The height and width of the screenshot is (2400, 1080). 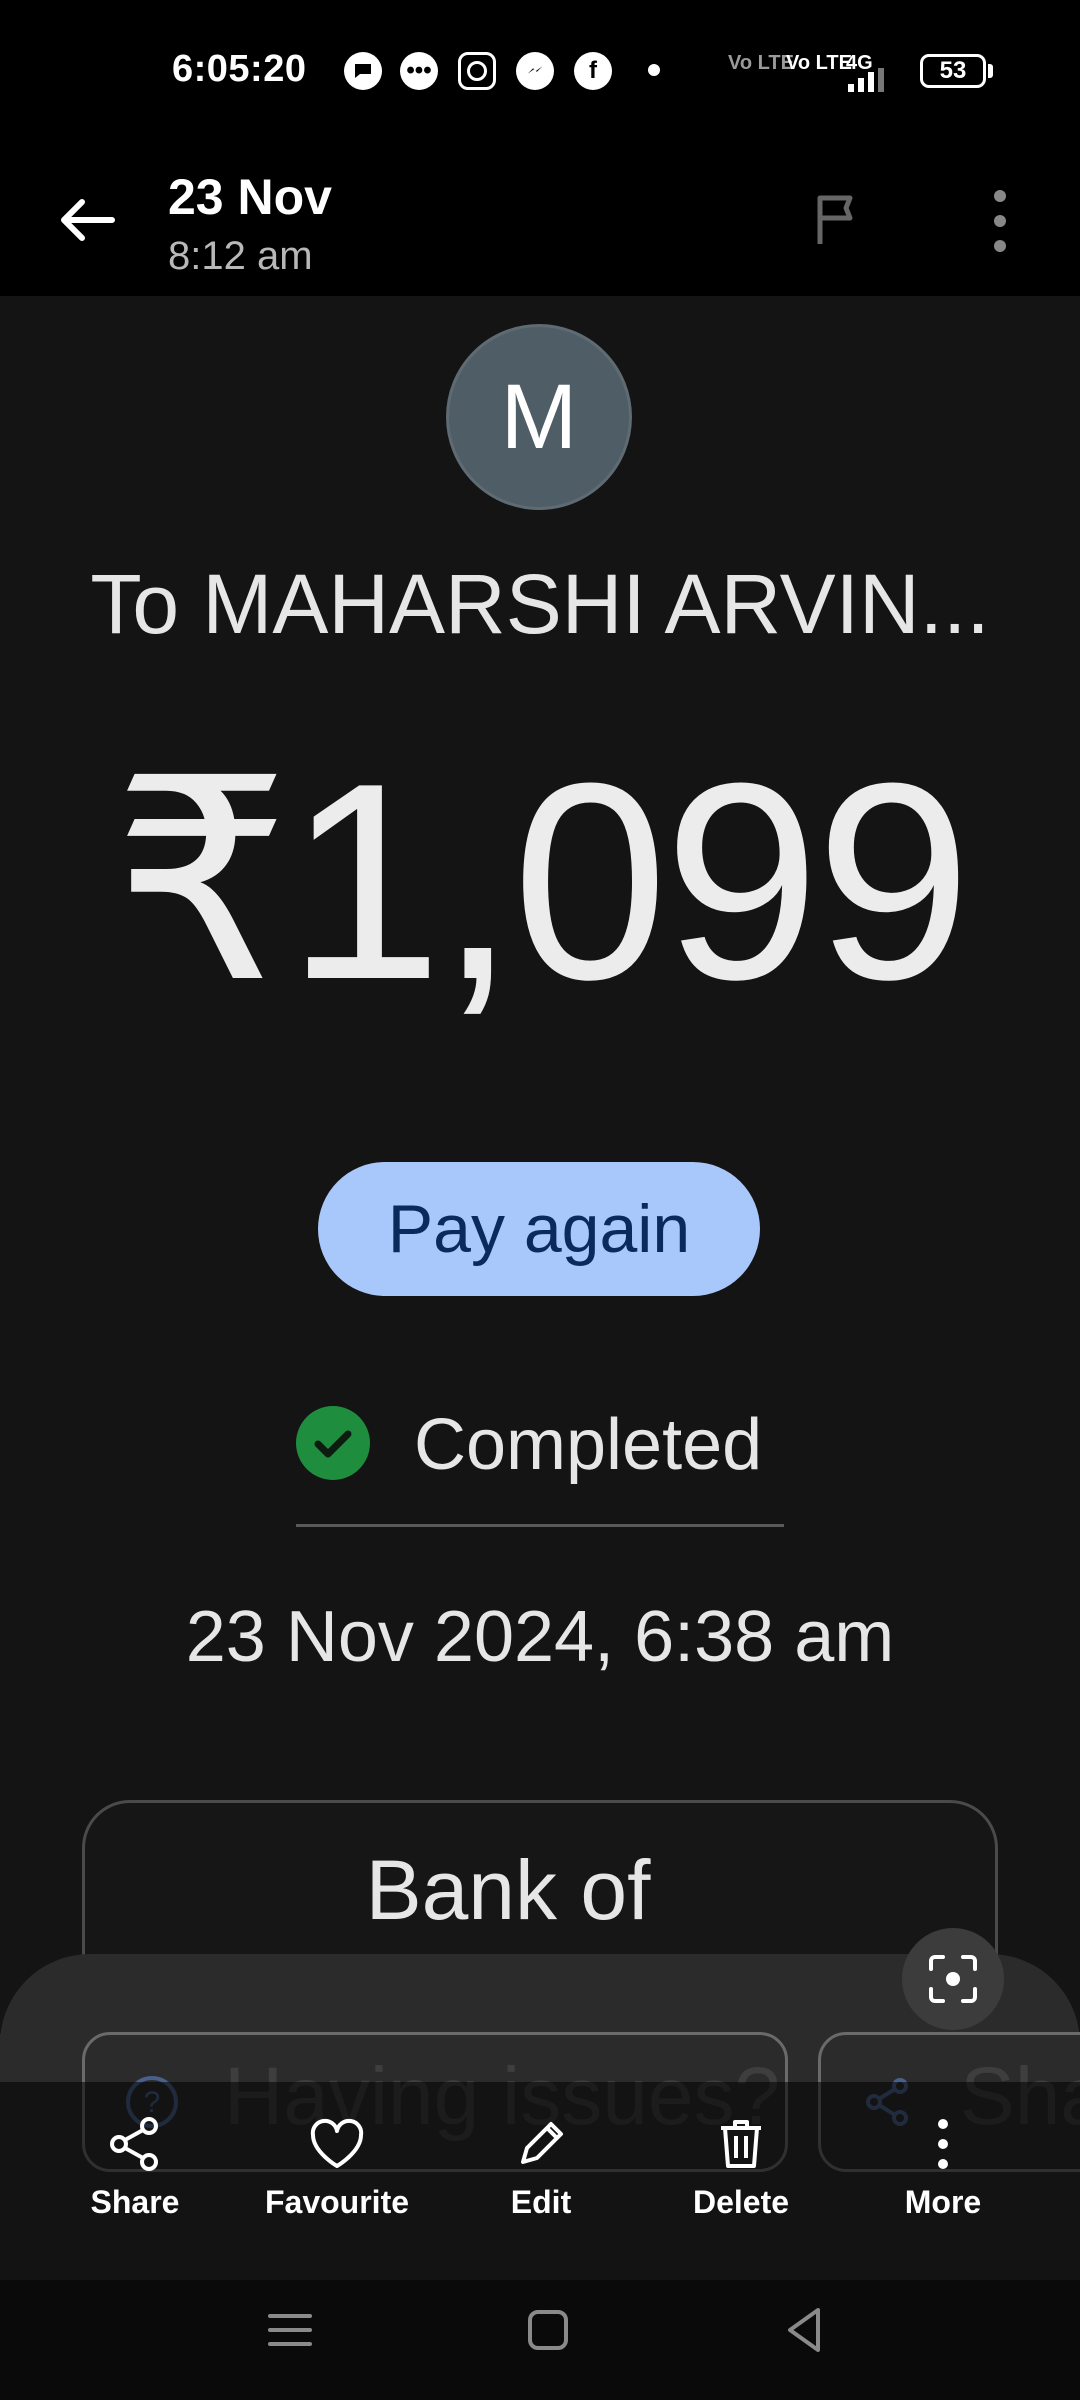 I want to click on lens-icon, so click(x=953, y=1979).